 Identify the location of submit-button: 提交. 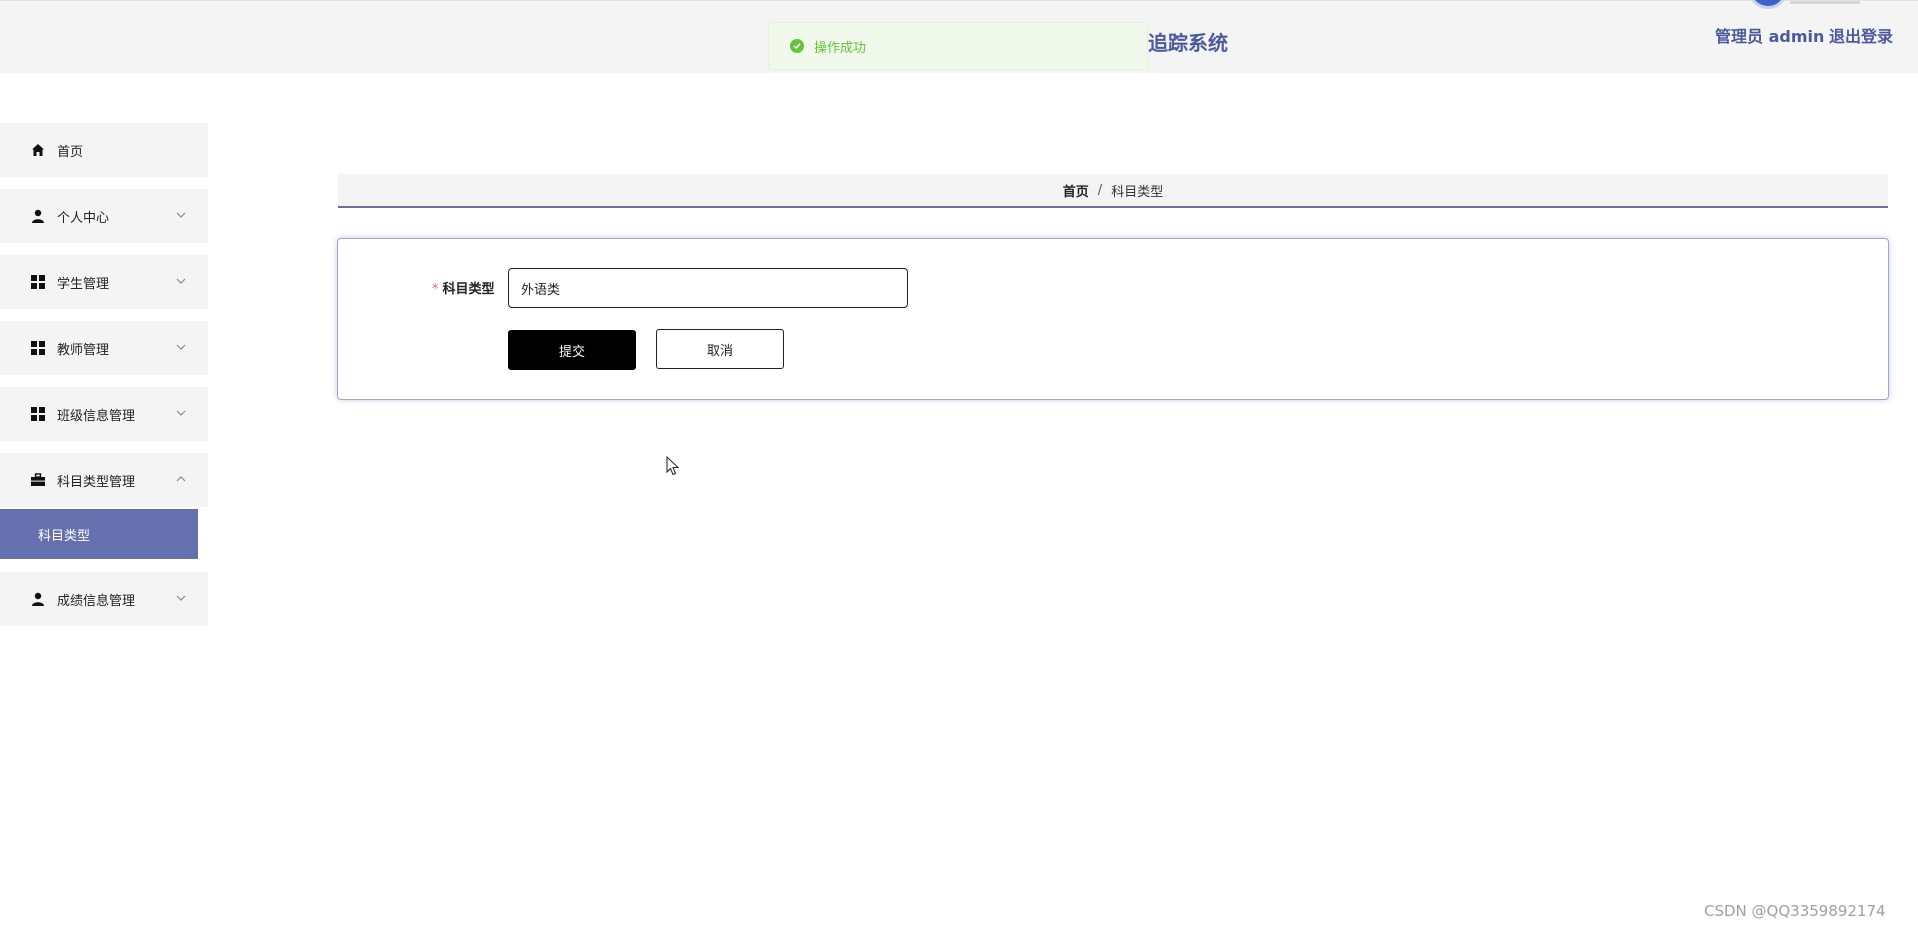
(572, 350).